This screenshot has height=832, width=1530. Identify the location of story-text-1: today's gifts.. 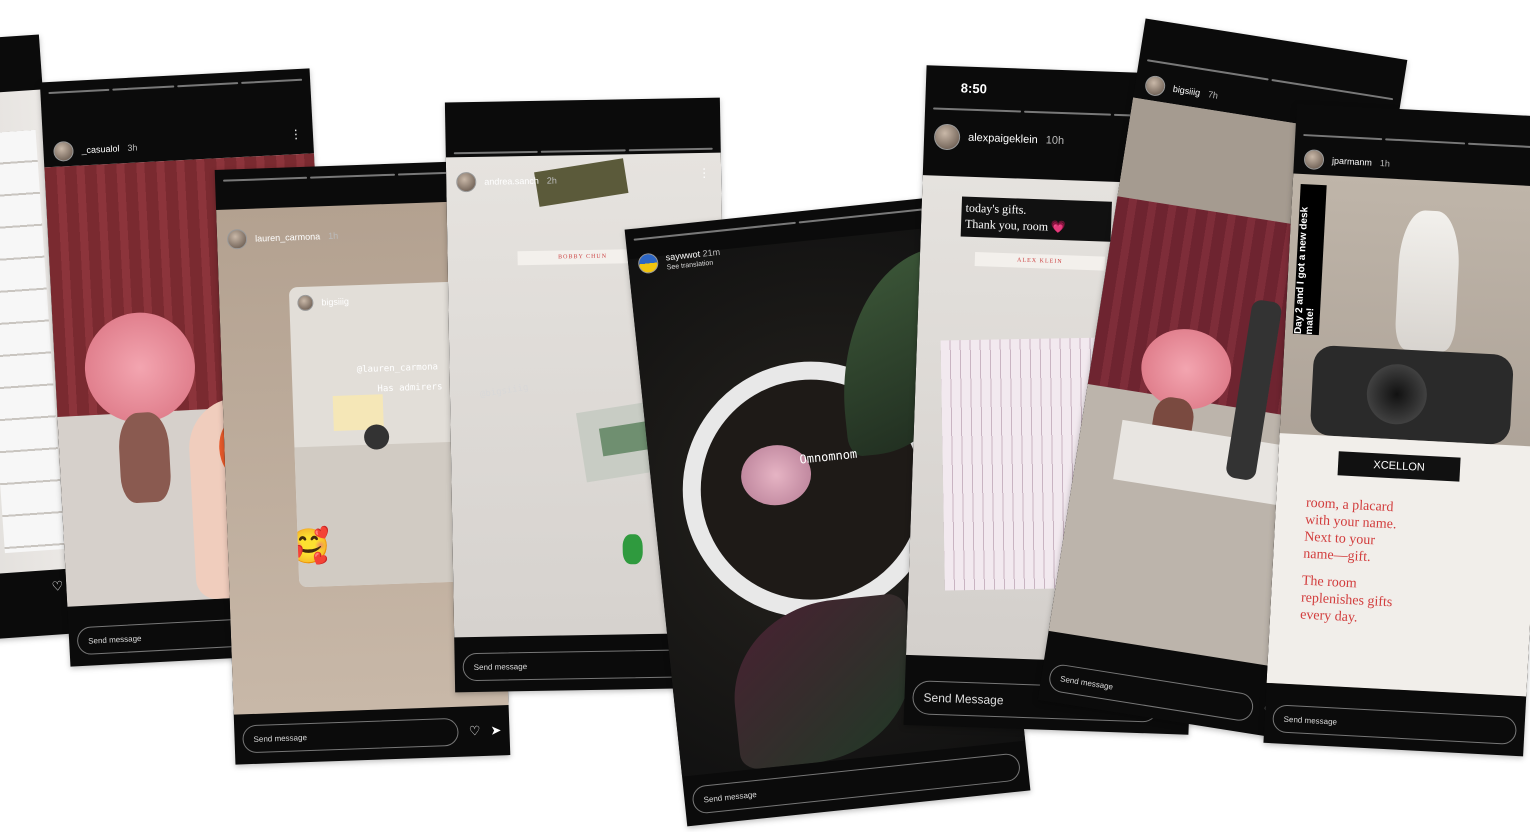
(996, 208).